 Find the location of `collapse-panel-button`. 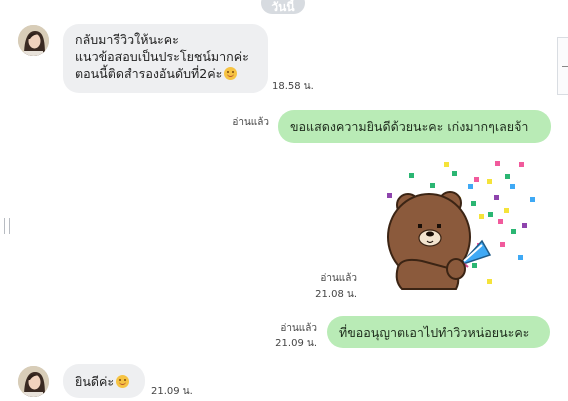

collapse-panel-button is located at coordinates (562, 66).